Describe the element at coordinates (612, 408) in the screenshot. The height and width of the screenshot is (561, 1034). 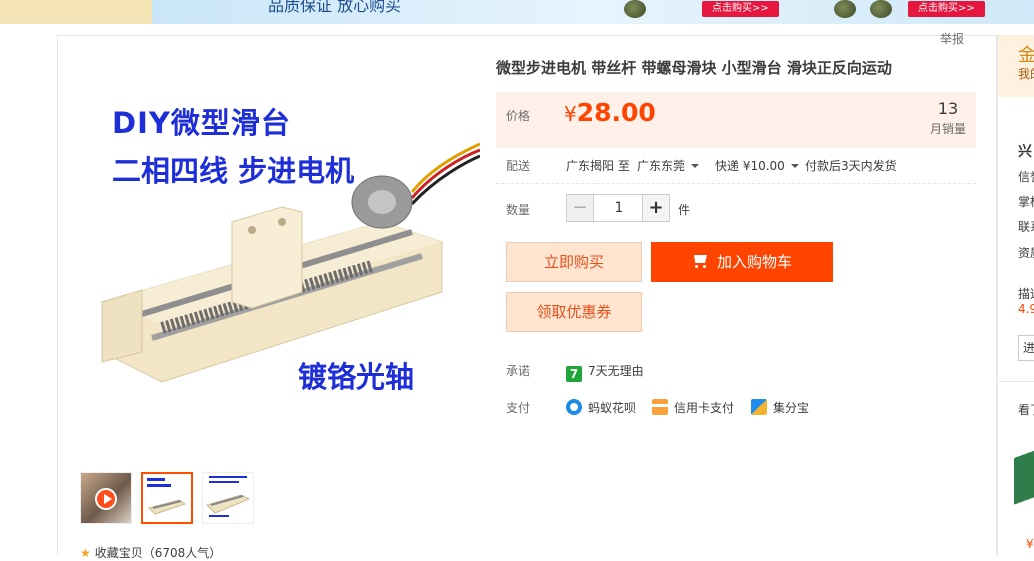
I see `payment-huabei-text: 蚂蚁花呗` at that location.